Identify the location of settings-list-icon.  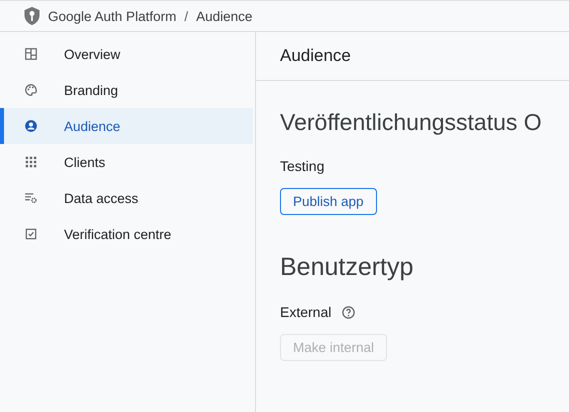
(31, 198).